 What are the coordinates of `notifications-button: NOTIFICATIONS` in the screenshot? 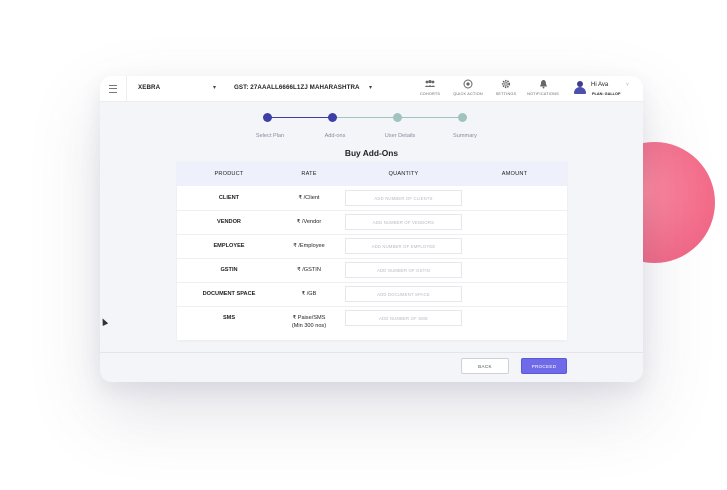 It's located at (543, 87).